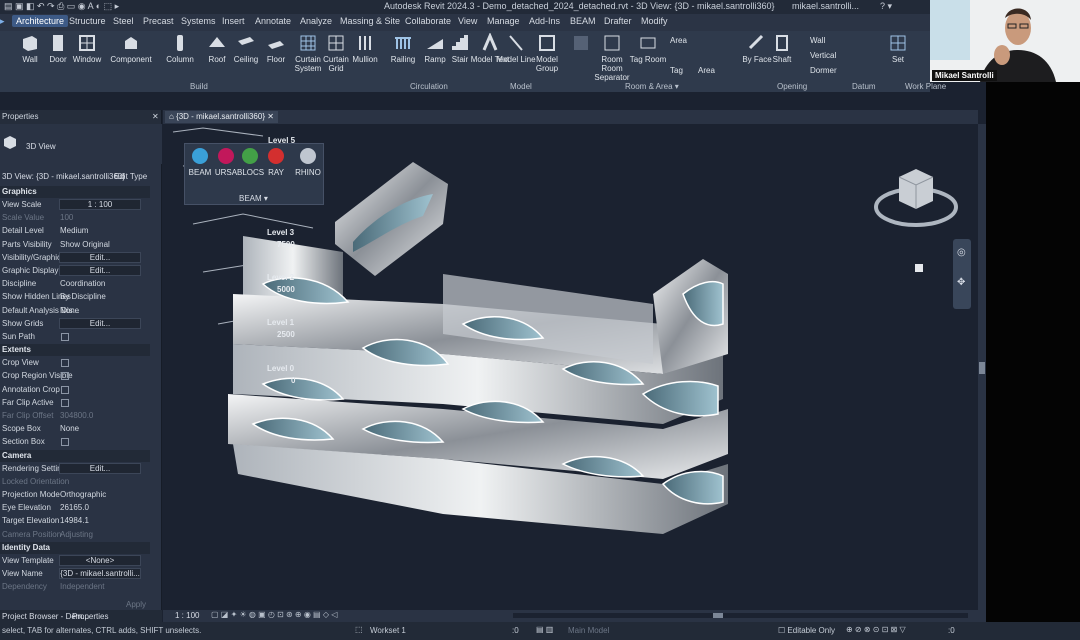  Describe the element at coordinates (75, 416) in the screenshot. I see `property-row: Far Clip Offset 304800.0` at that location.